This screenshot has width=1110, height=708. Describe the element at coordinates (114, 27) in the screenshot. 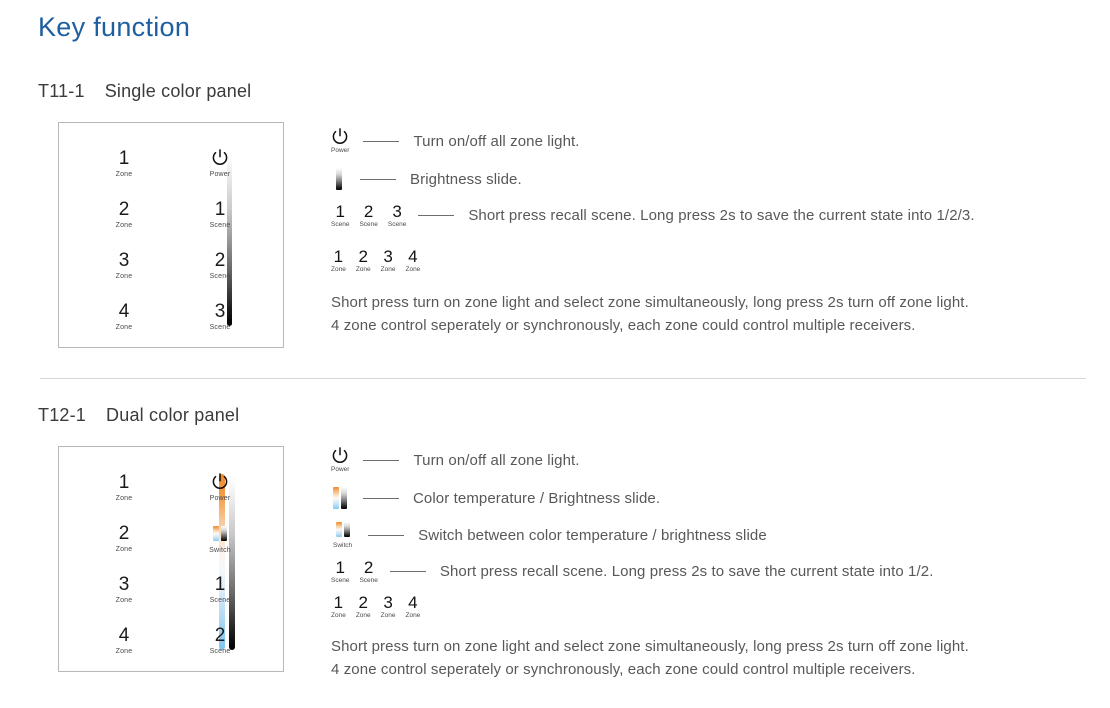

I see `page-title: Key function` at that location.